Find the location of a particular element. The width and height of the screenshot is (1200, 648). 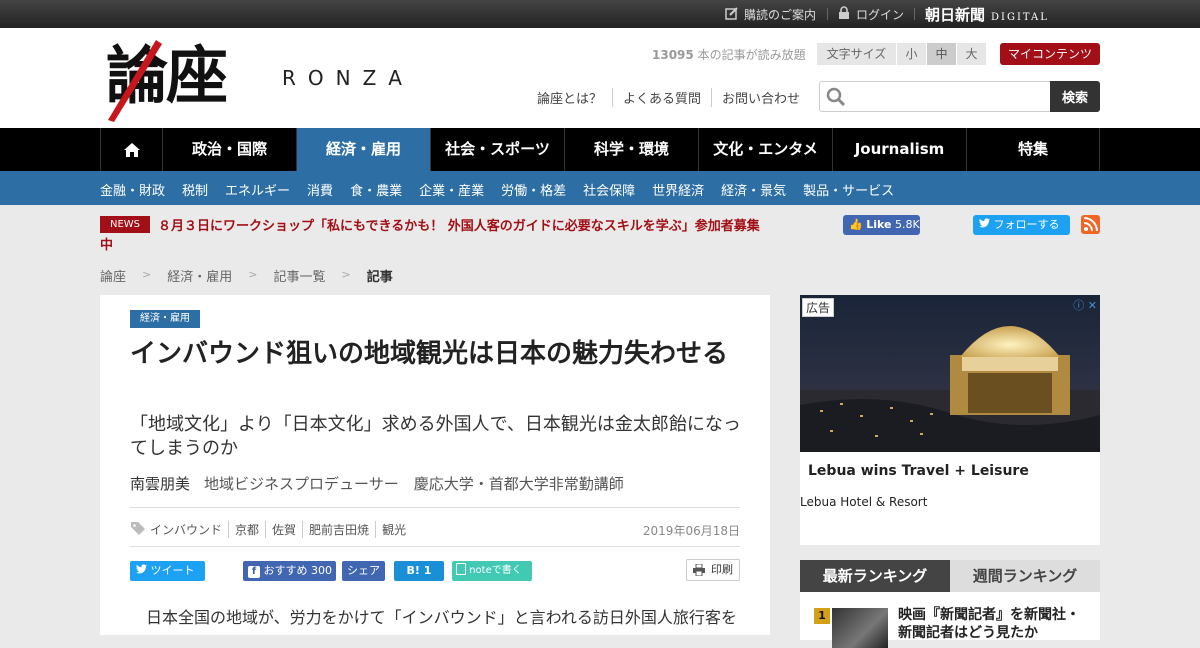

recommend-label: おすすめ is located at coordinates (285, 570).